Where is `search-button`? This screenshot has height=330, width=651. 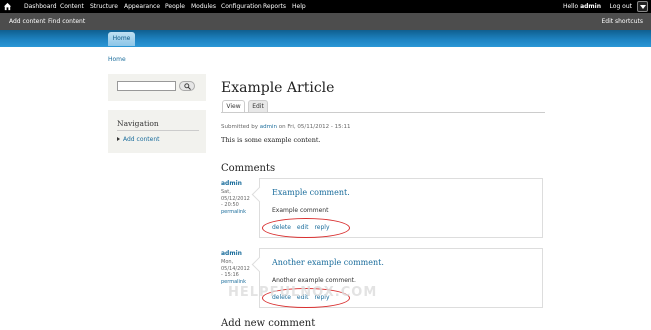 search-button is located at coordinates (187, 86).